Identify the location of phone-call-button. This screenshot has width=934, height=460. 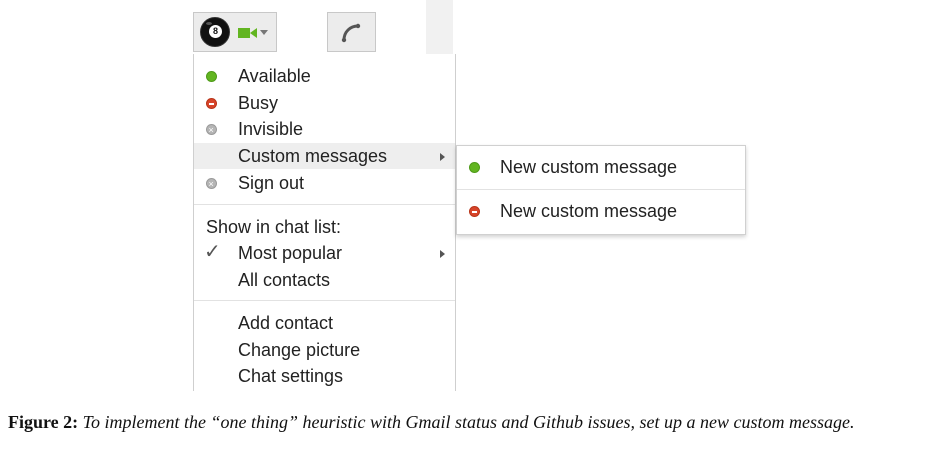
(351, 32).